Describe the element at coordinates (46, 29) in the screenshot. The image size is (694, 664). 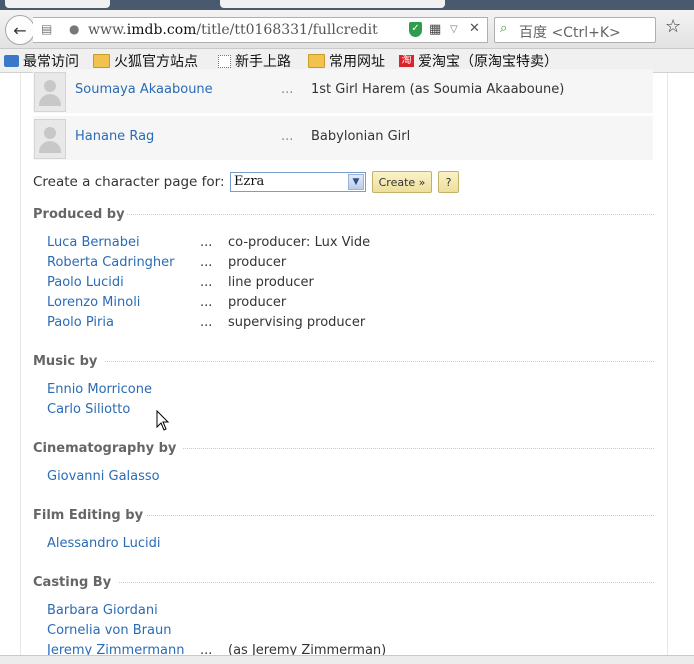
I see `grid-icon: ▤` at that location.